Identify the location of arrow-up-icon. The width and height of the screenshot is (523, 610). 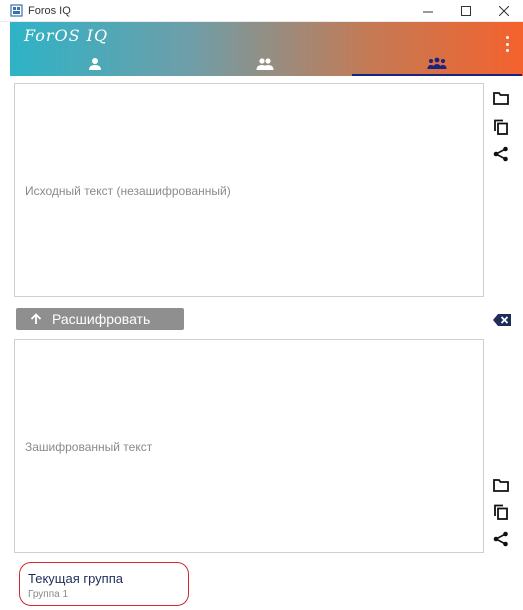
(36, 319).